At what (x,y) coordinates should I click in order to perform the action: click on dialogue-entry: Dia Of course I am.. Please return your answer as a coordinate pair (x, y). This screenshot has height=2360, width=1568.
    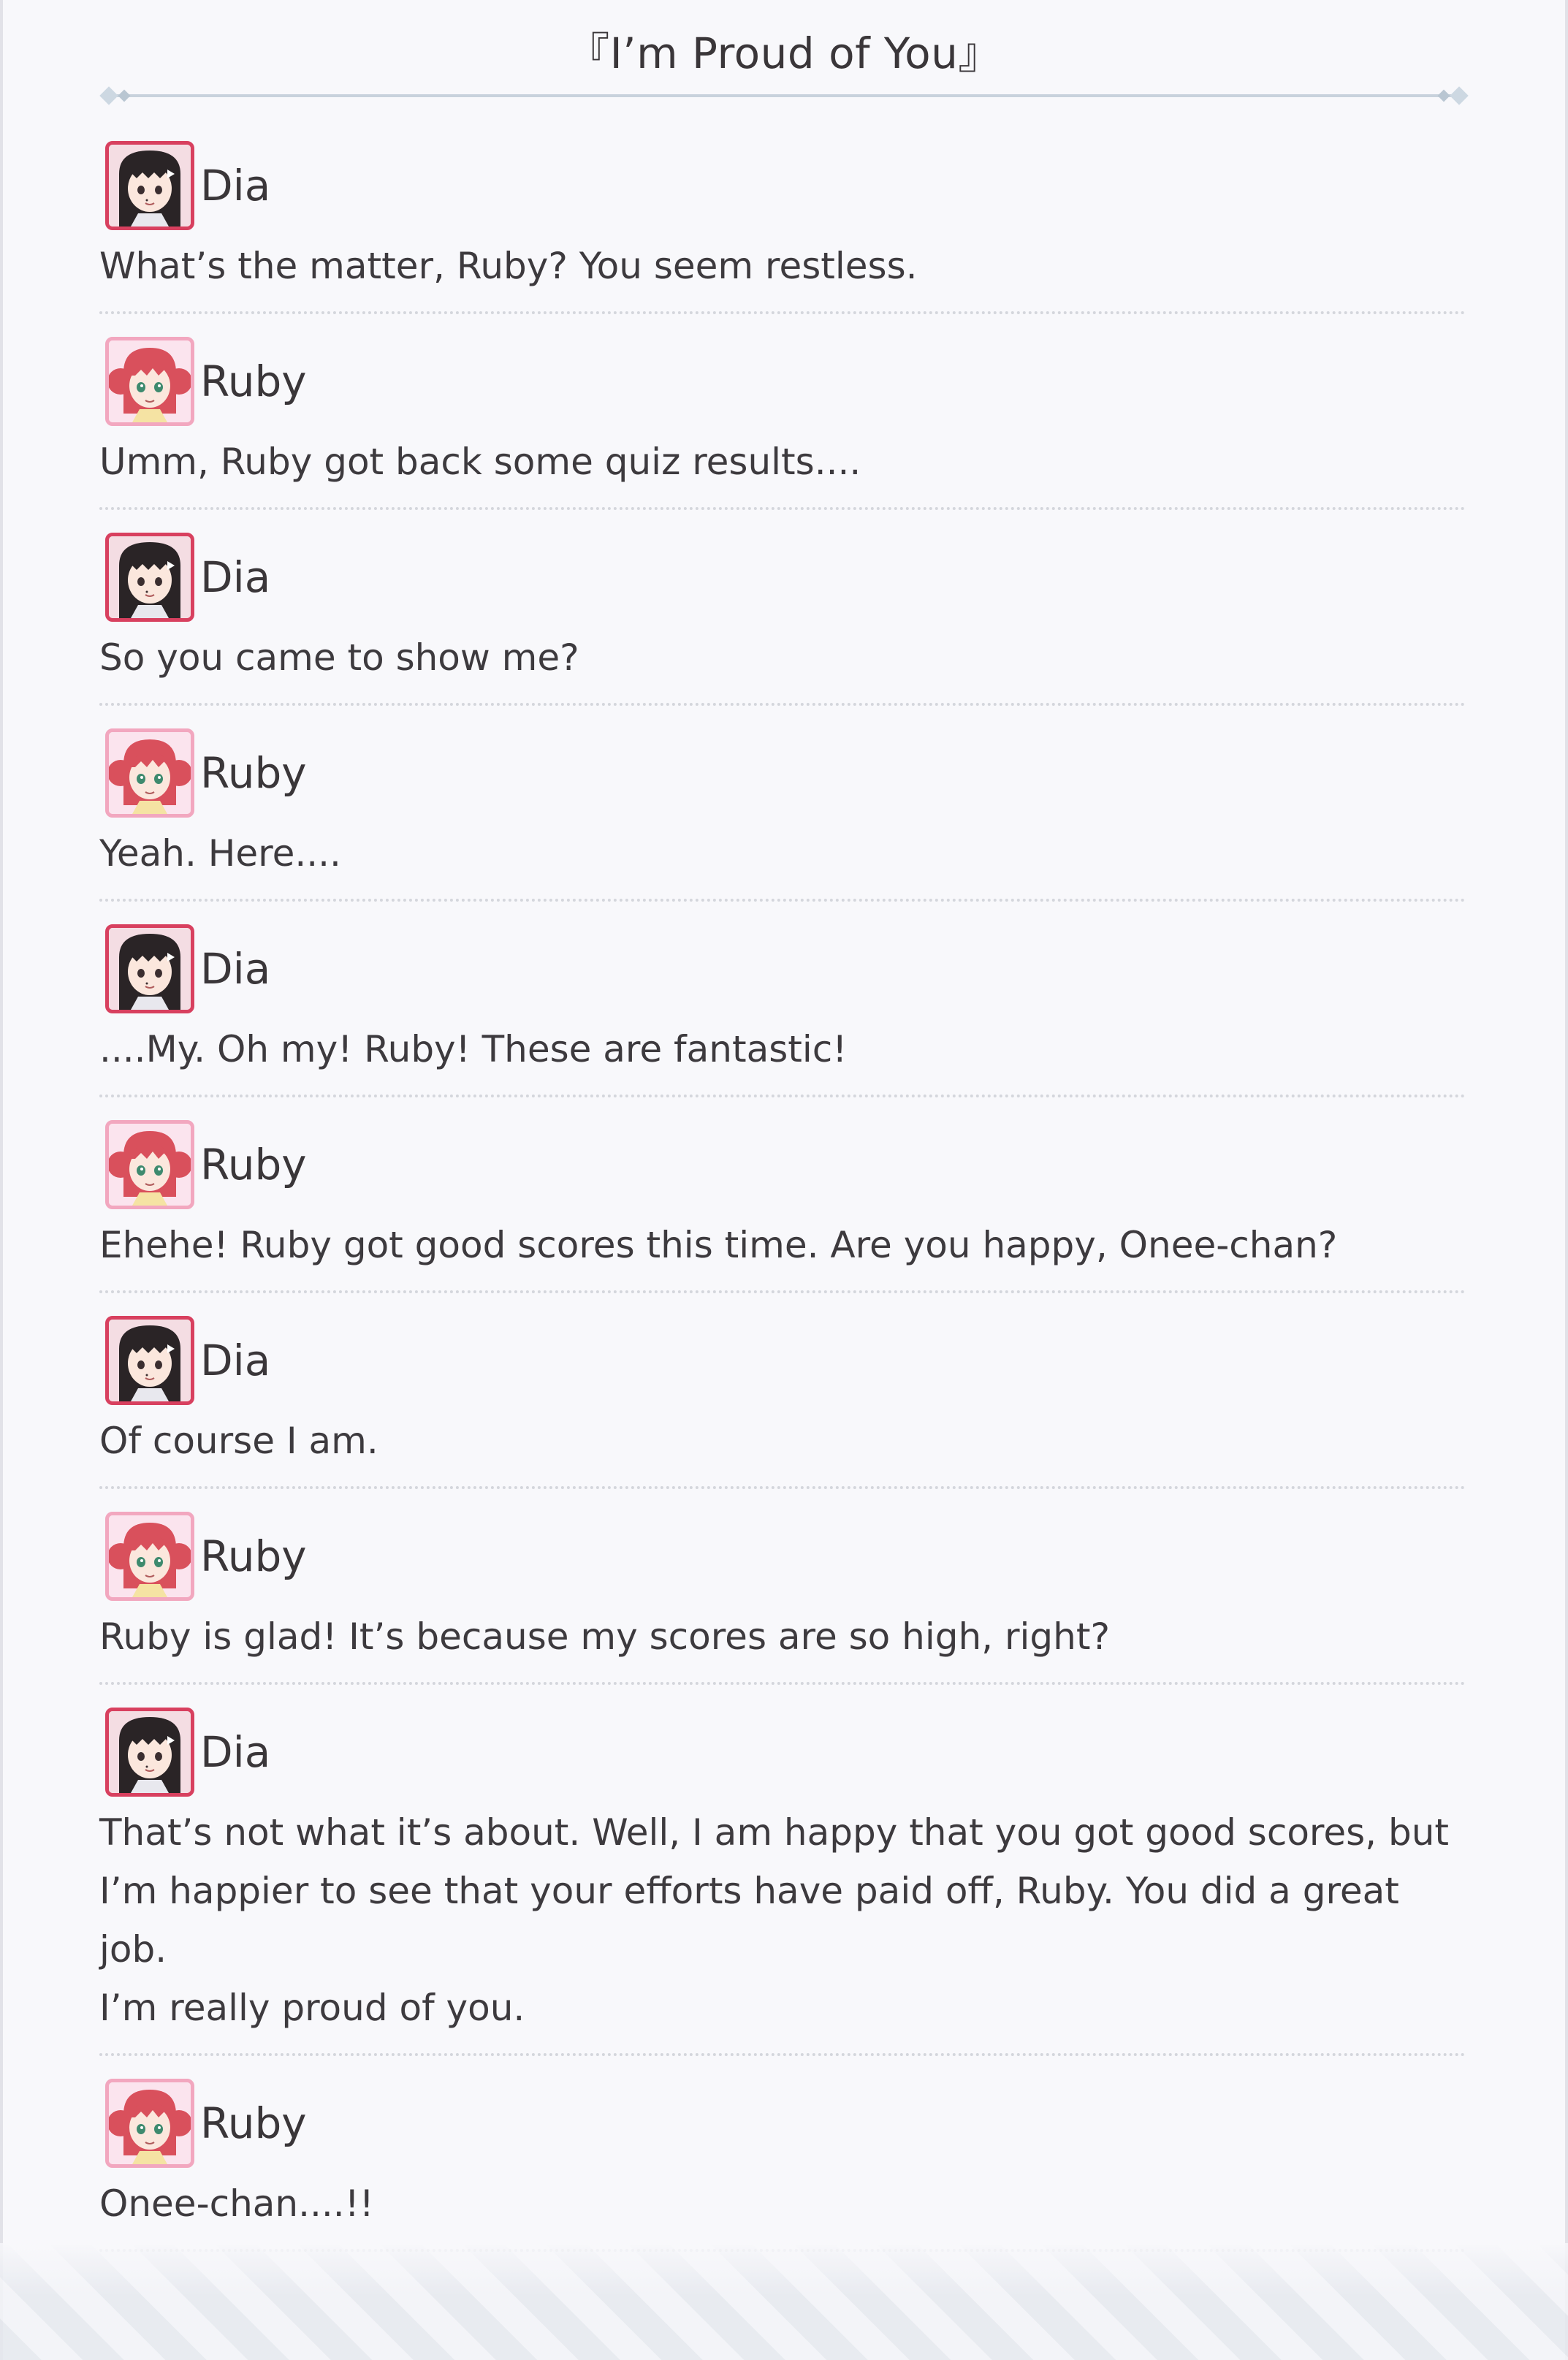
    Looking at the image, I should click on (782, 1401).